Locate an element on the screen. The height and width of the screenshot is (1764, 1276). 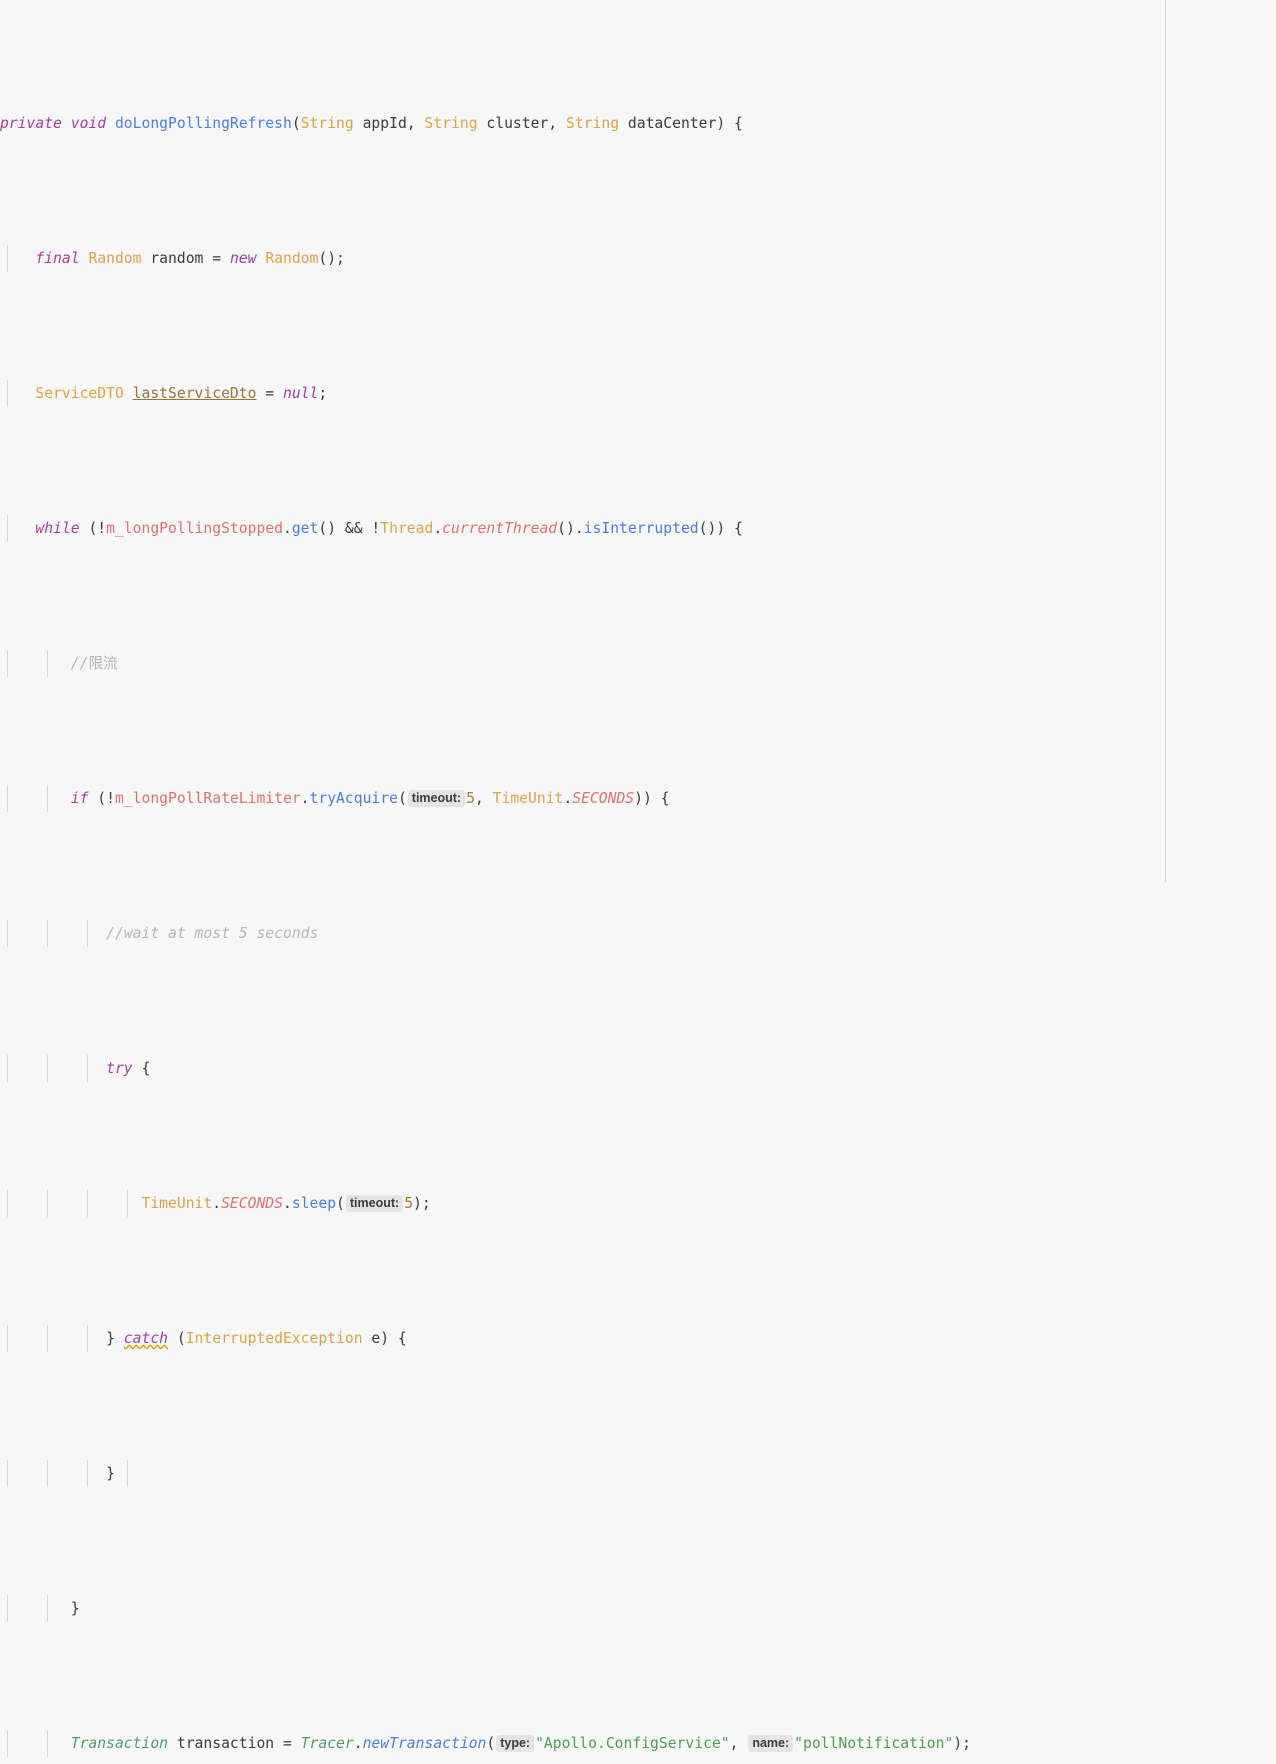
code-line: //限流 is located at coordinates (638, 663).